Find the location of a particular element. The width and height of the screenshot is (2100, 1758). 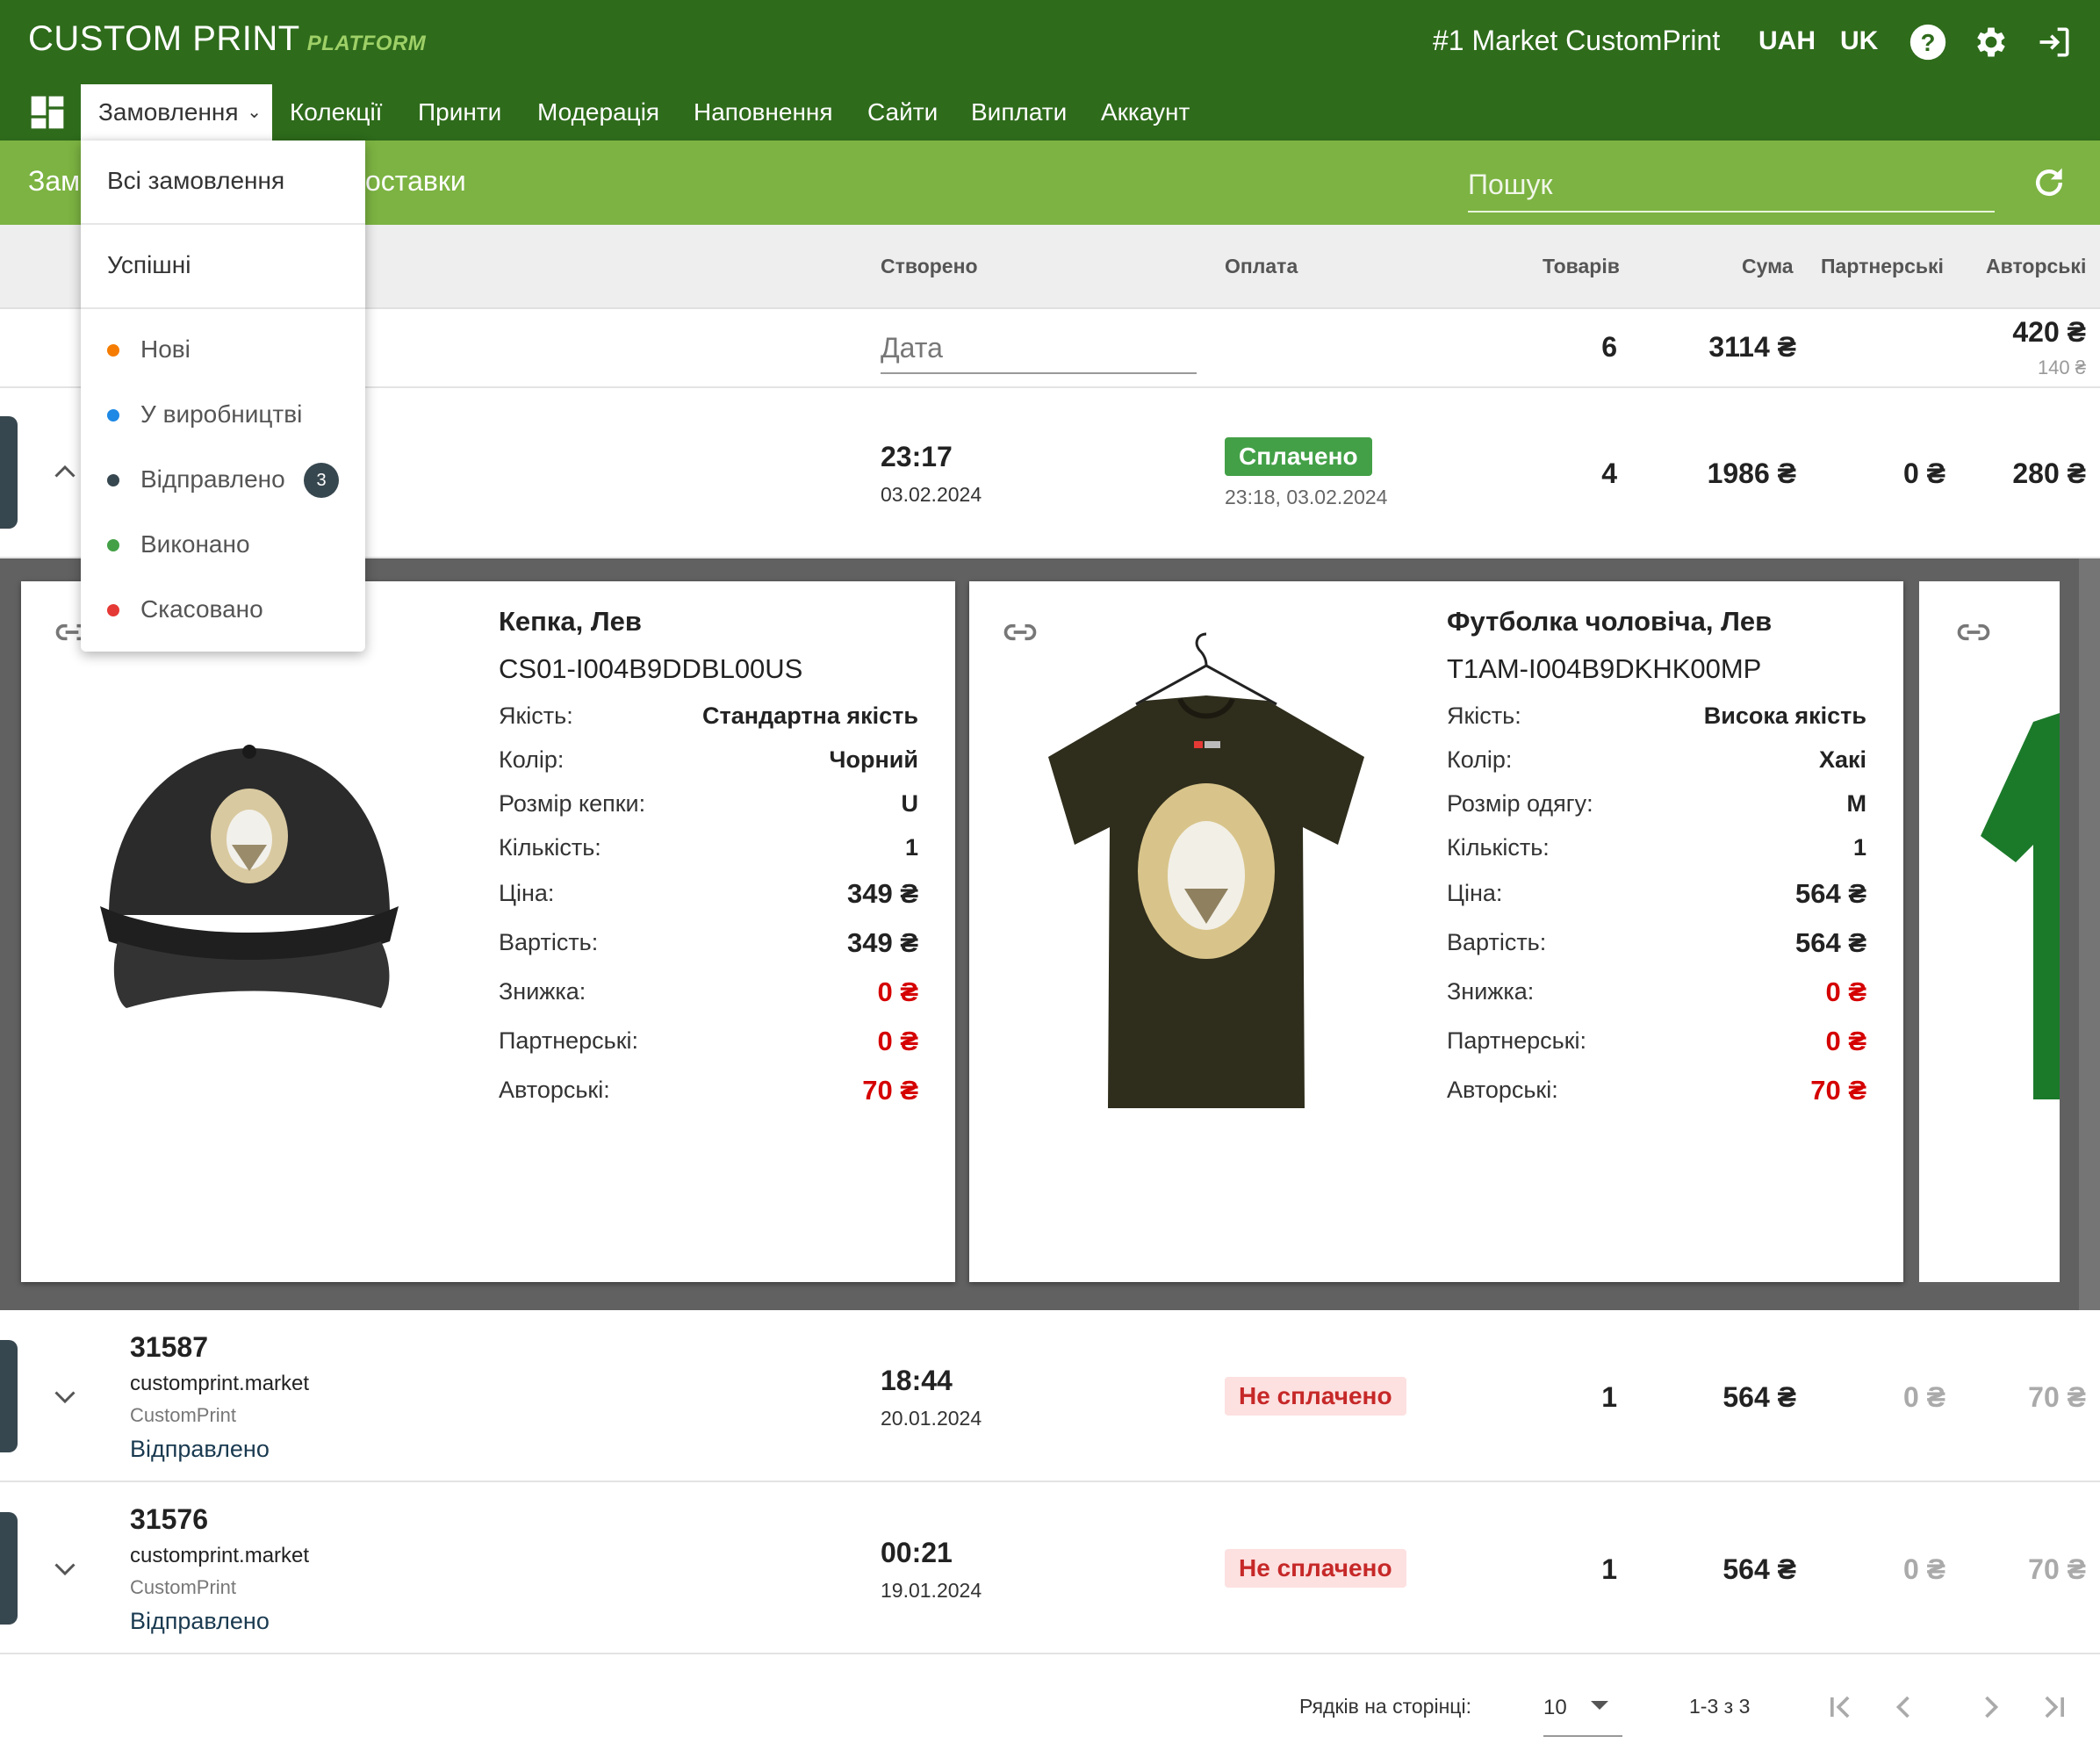

market-selector: #1 Market CustomPrint is located at coordinates (1576, 41).